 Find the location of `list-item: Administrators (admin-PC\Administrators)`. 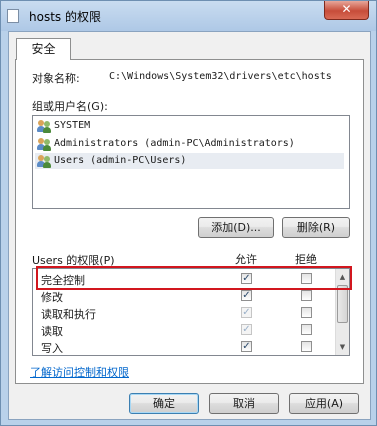

list-item: Administrators (admin-PC\Administrators) is located at coordinates (189, 144).